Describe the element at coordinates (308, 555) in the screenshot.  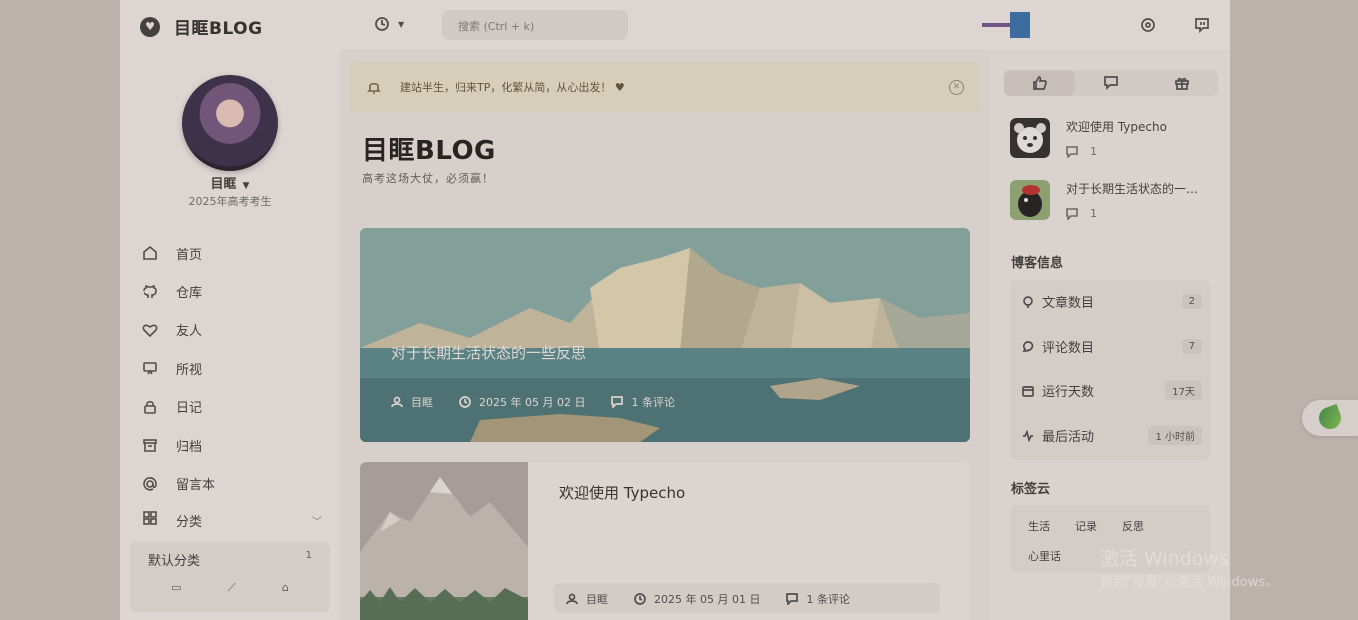
I see `category-count: 1` at that location.